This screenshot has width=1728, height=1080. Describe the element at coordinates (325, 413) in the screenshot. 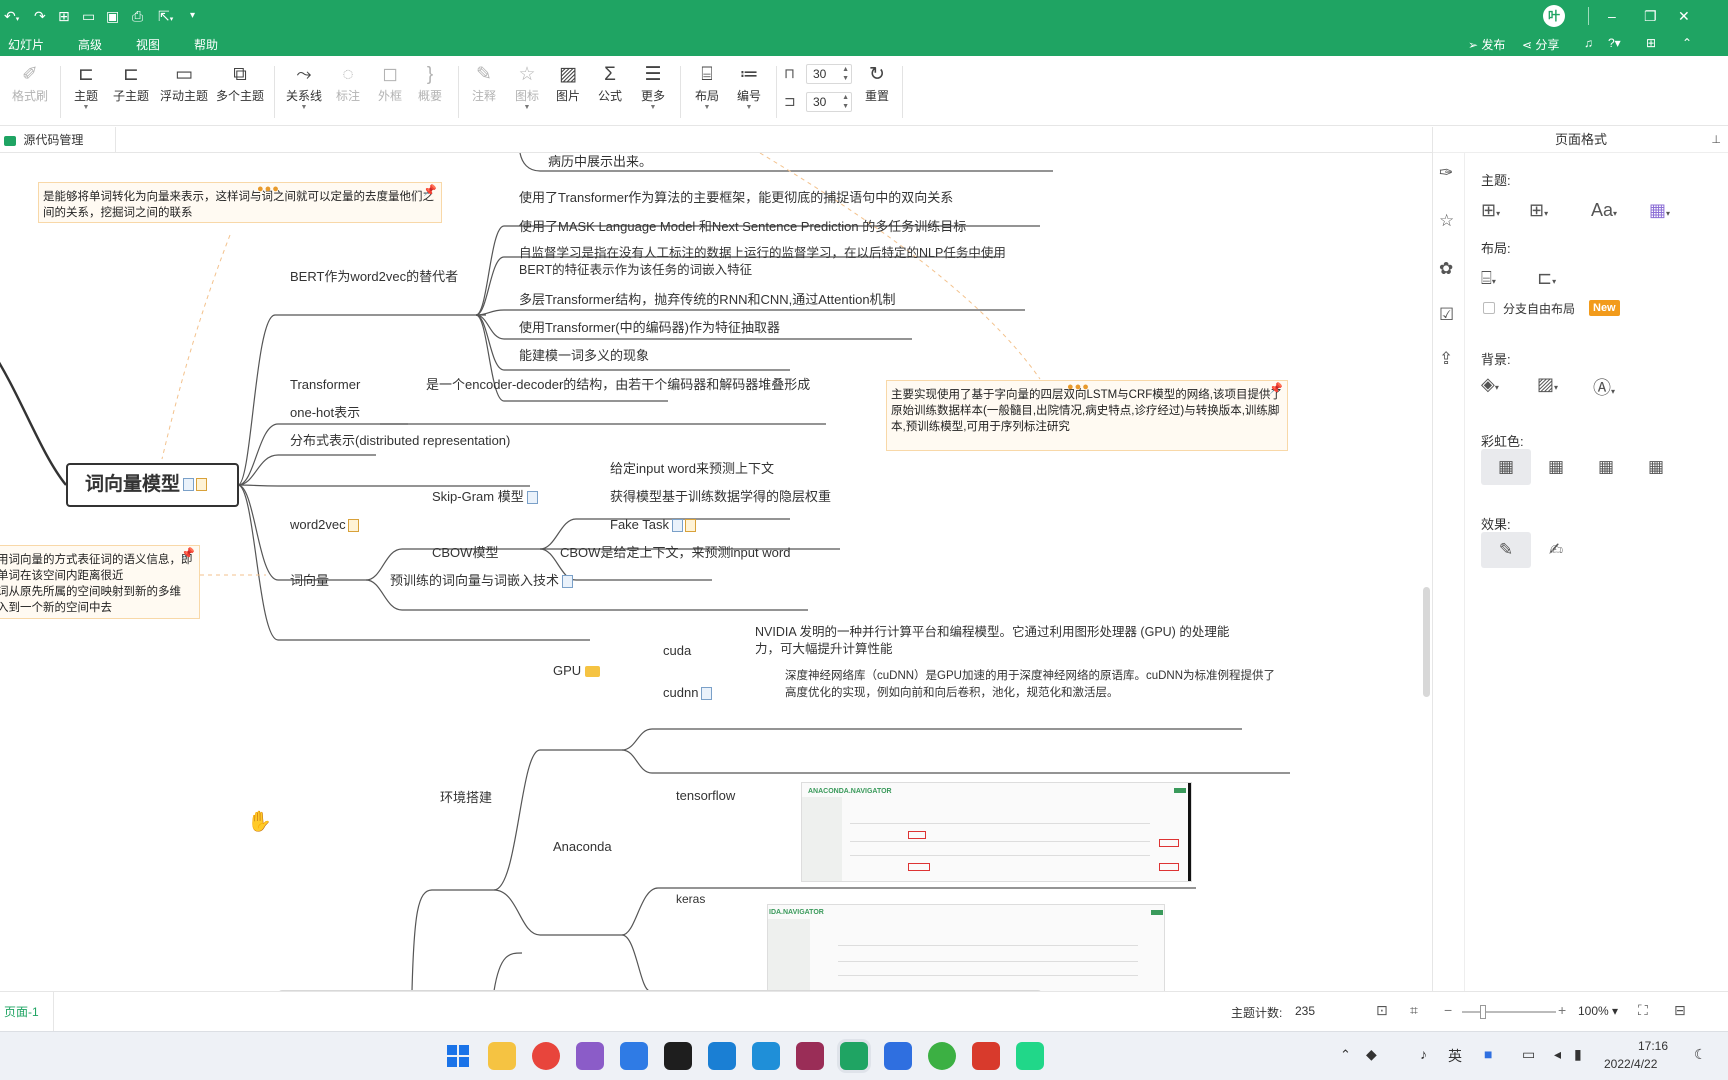

I see `topic-onehot: one-hot表示` at that location.